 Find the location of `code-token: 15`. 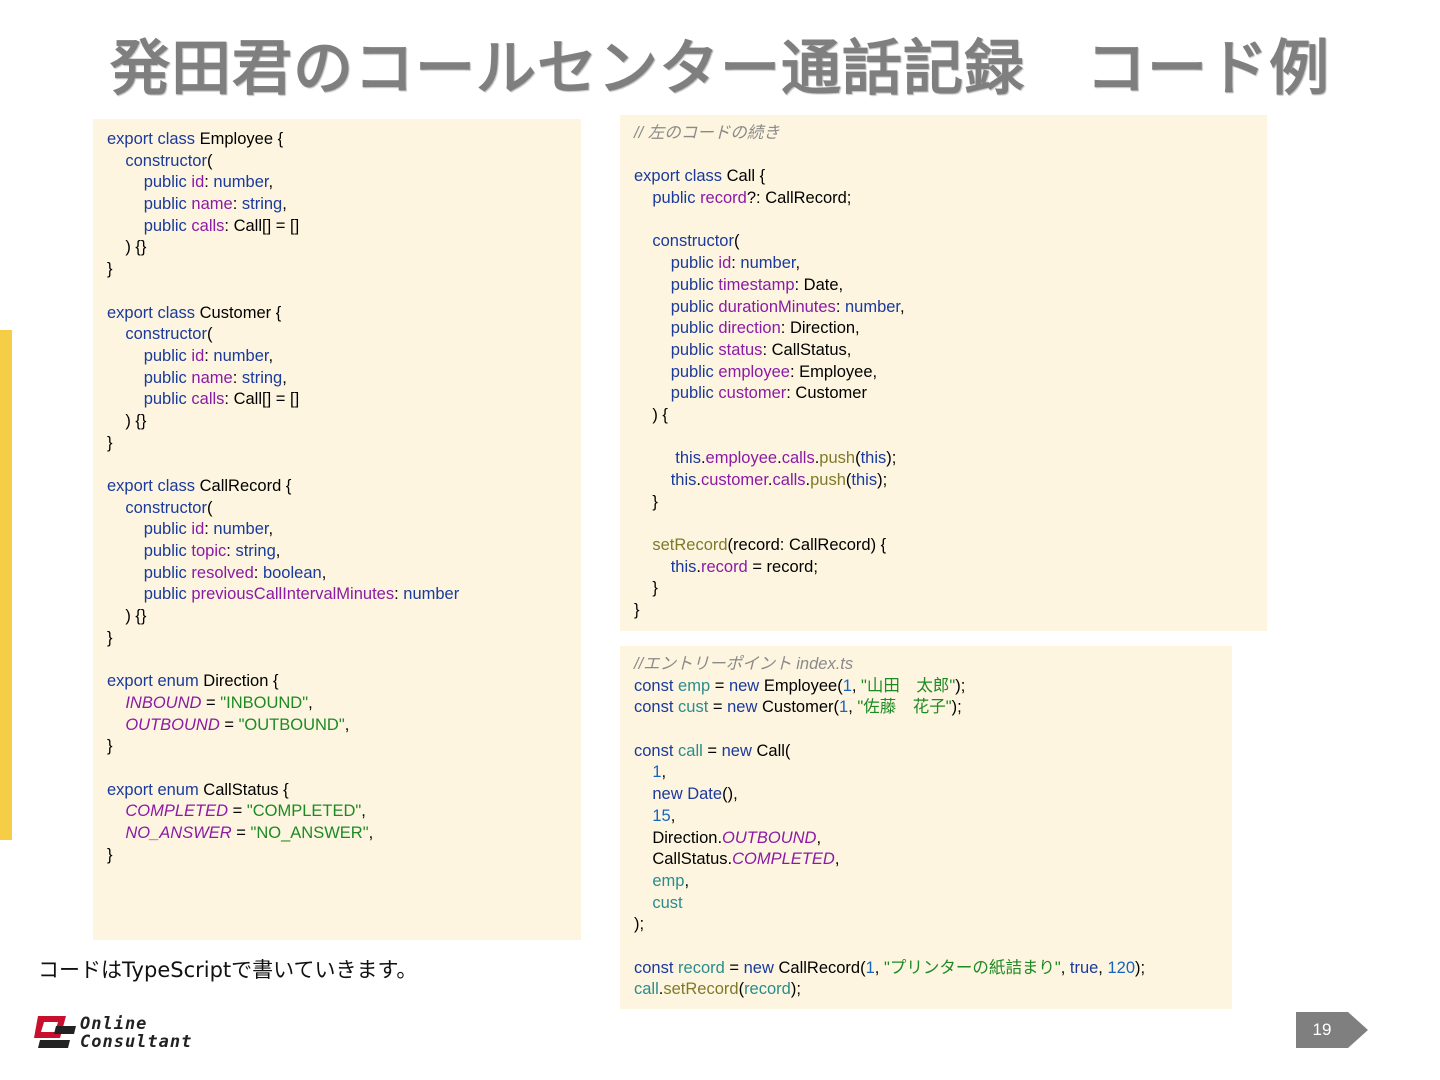

code-token: 15 is located at coordinates (661, 815).